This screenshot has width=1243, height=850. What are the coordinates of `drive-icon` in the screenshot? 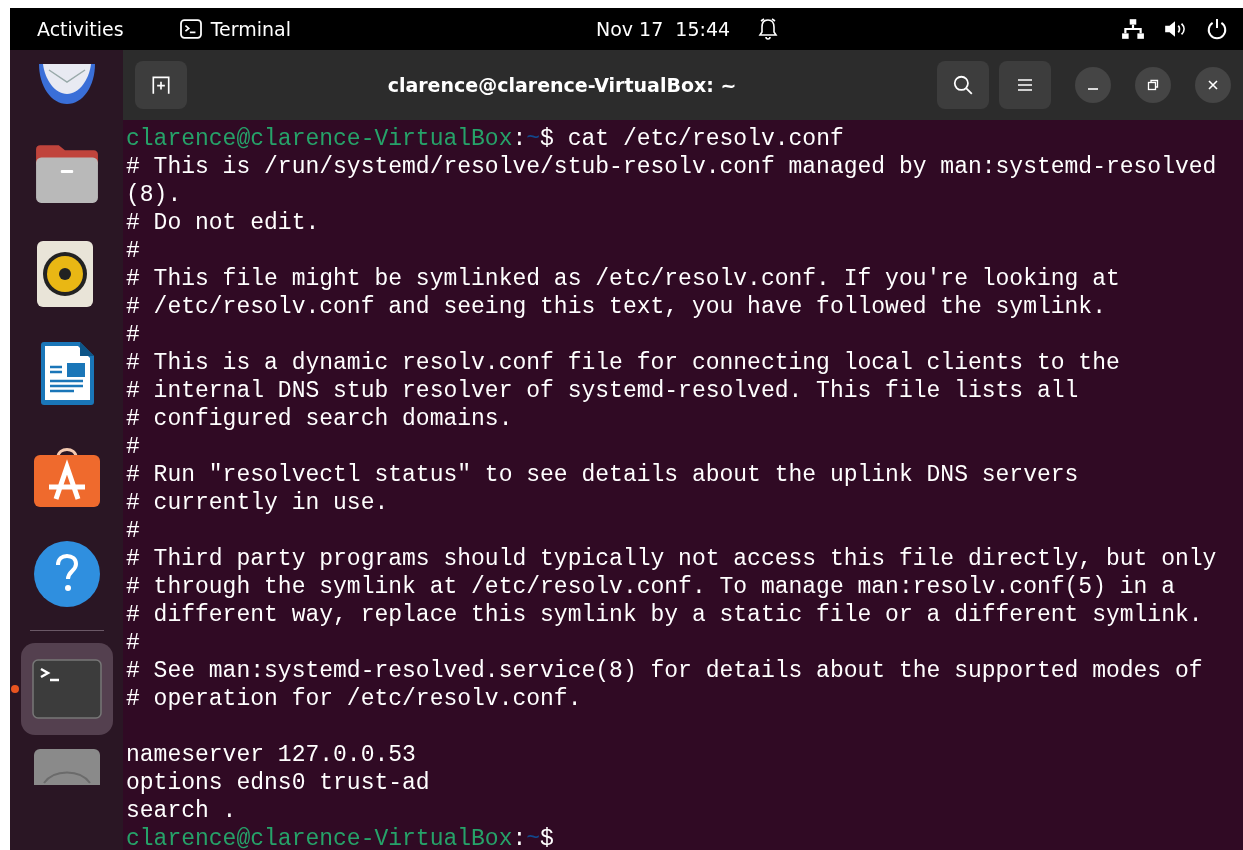 It's located at (66, 767).